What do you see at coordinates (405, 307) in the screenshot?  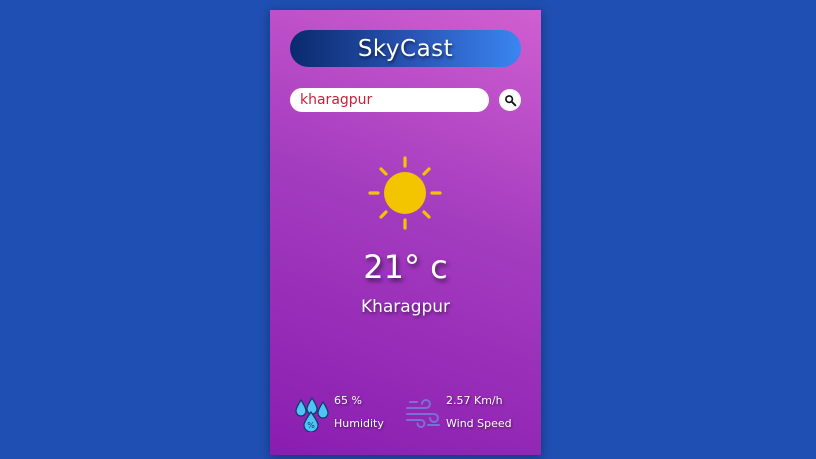 I see `city-name: Kharagpur` at bounding box center [405, 307].